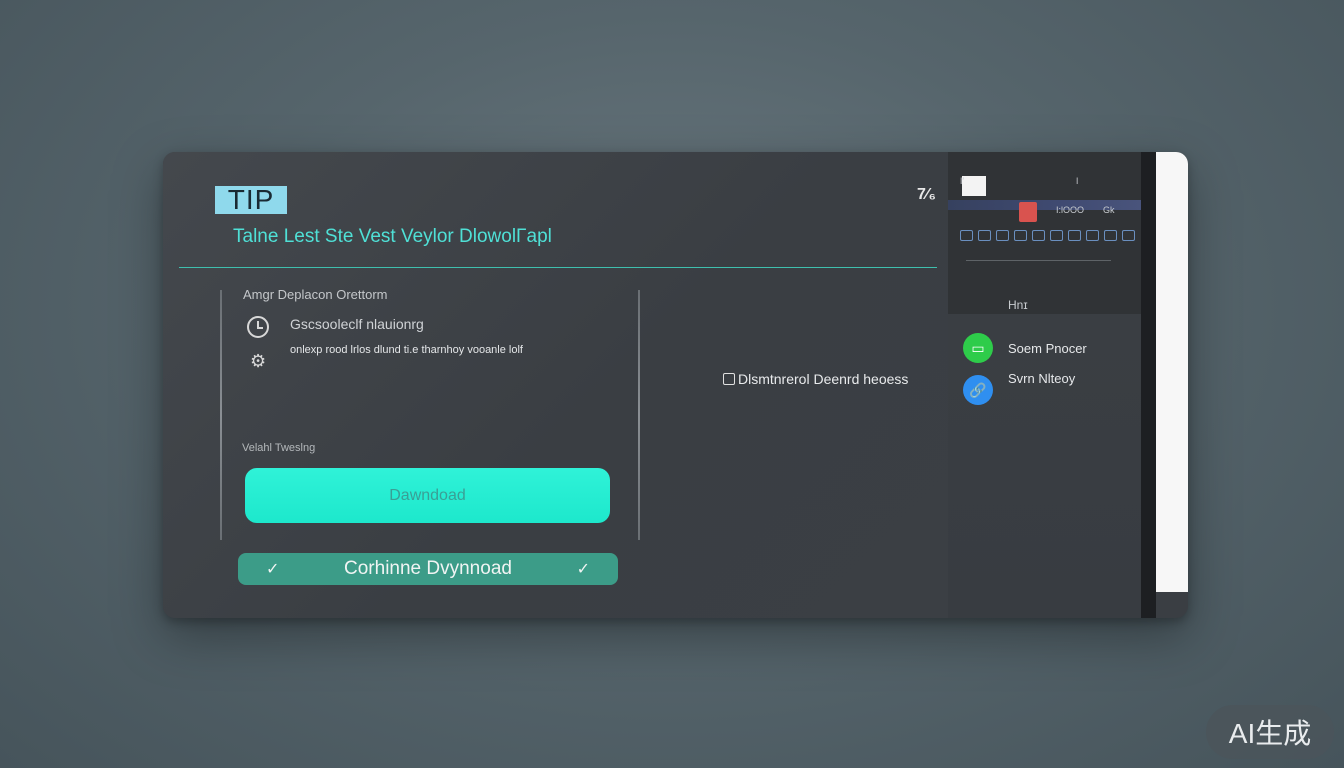  What do you see at coordinates (315, 294) in the screenshot?
I see `section-label: Amgr Deplacon Orettorm` at bounding box center [315, 294].